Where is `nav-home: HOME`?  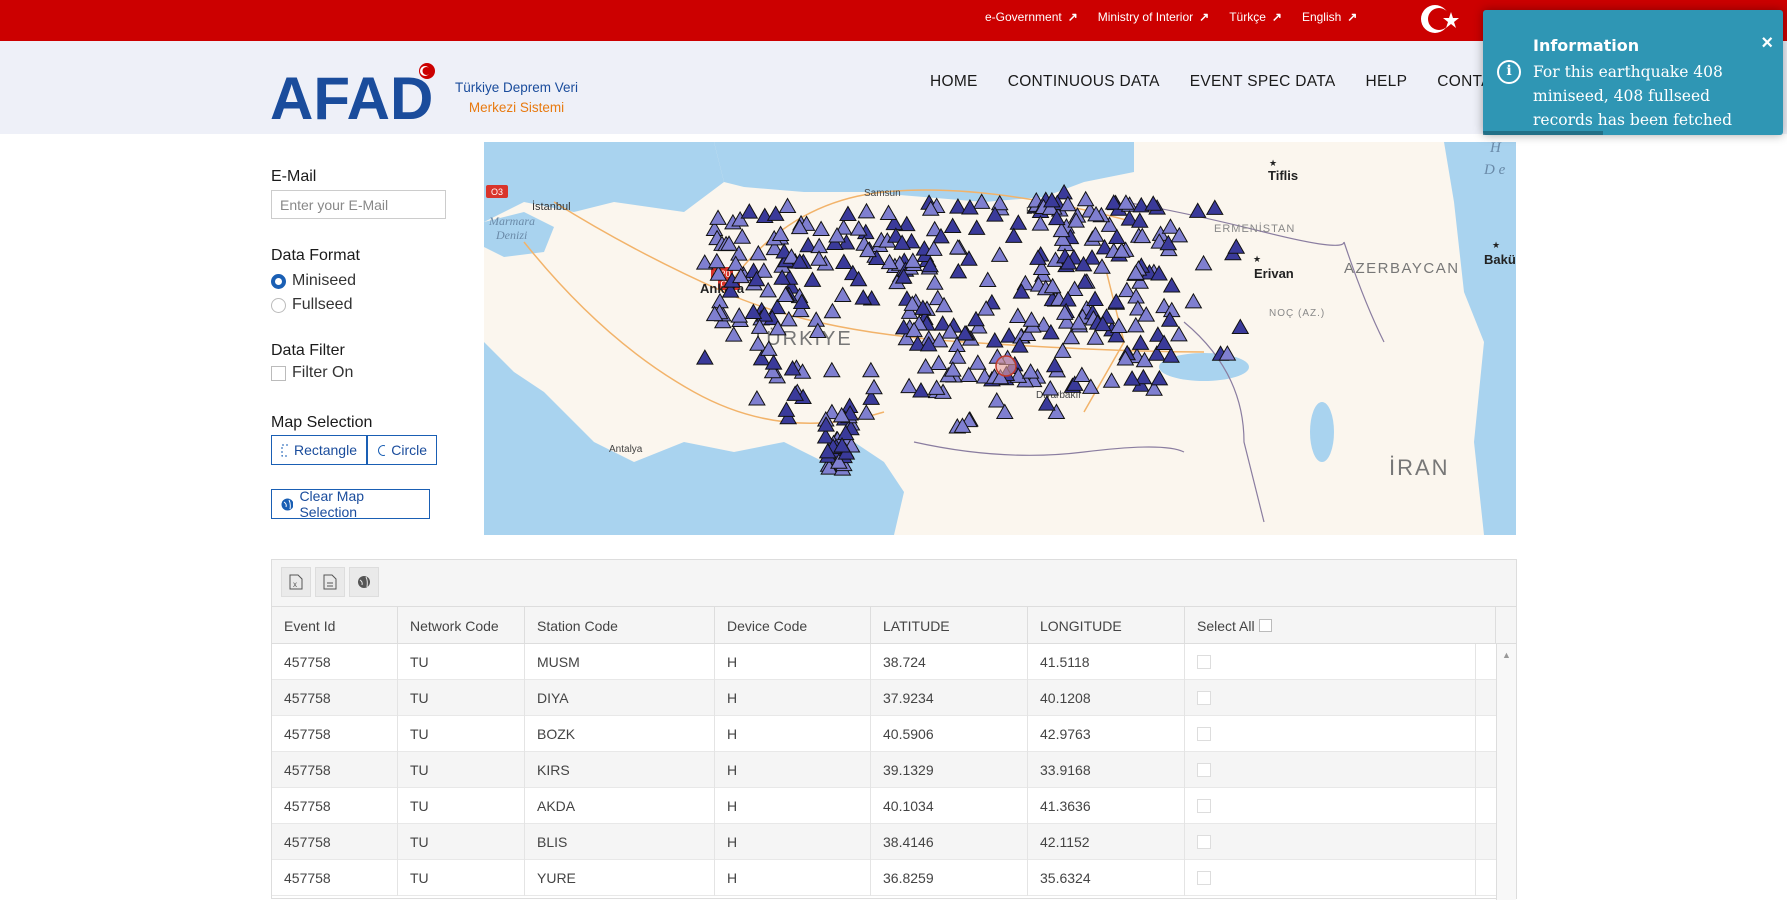 nav-home: HOME is located at coordinates (954, 82).